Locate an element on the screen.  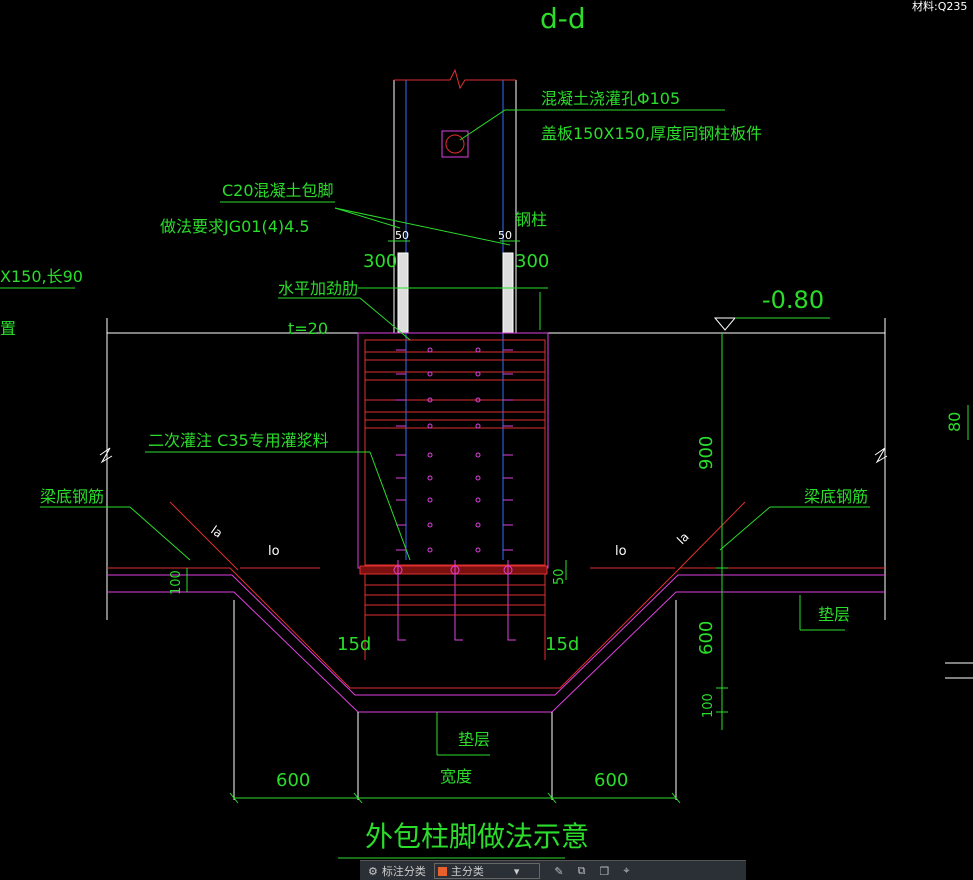
dim-600-right: 600 is located at coordinates (611, 780).